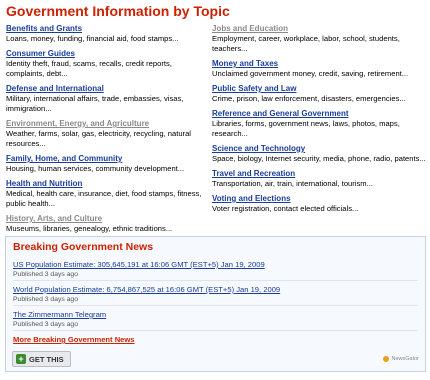 The height and width of the screenshot is (380, 430). Describe the element at coordinates (104, 124) in the screenshot. I see `topic-link: Environment, Energy, and Agriculture` at that location.